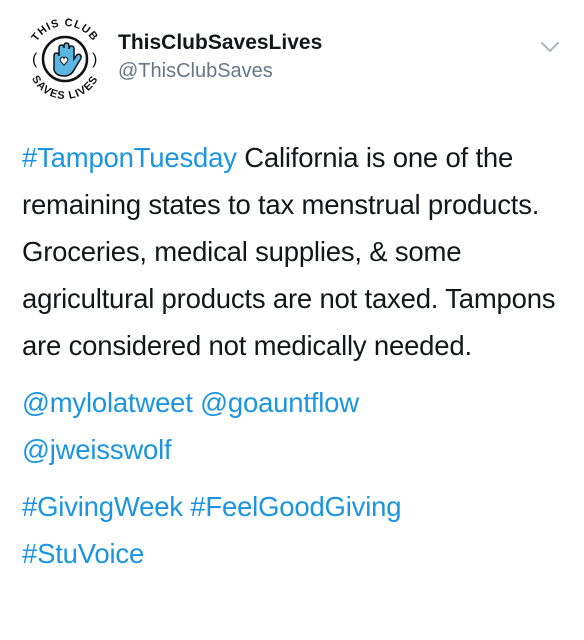 The image size is (584, 640). What do you see at coordinates (295, 506) in the screenshot?
I see `hashtag-link: #FeelGoodGiving` at bounding box center [295, 506].